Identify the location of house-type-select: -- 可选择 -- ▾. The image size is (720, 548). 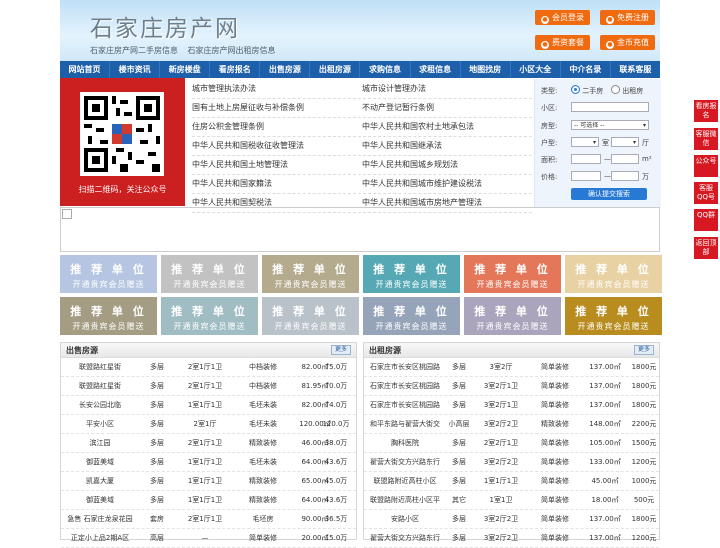
(610, 125).